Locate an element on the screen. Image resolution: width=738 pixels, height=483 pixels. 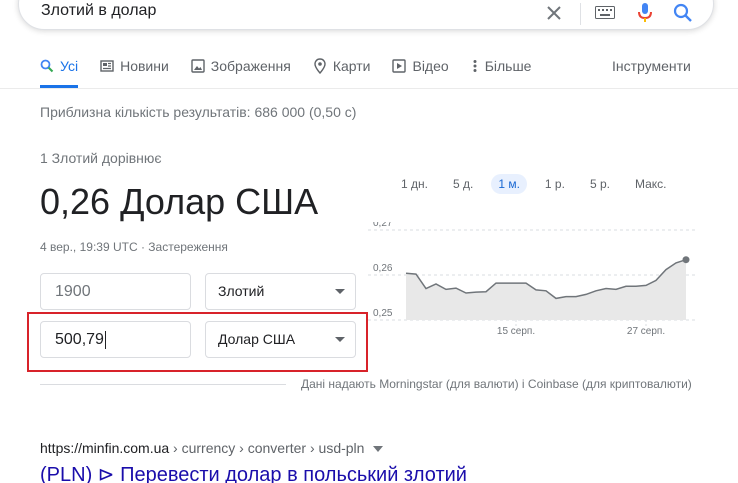
tab-label: Зображення is located at coordinates (250, 66).